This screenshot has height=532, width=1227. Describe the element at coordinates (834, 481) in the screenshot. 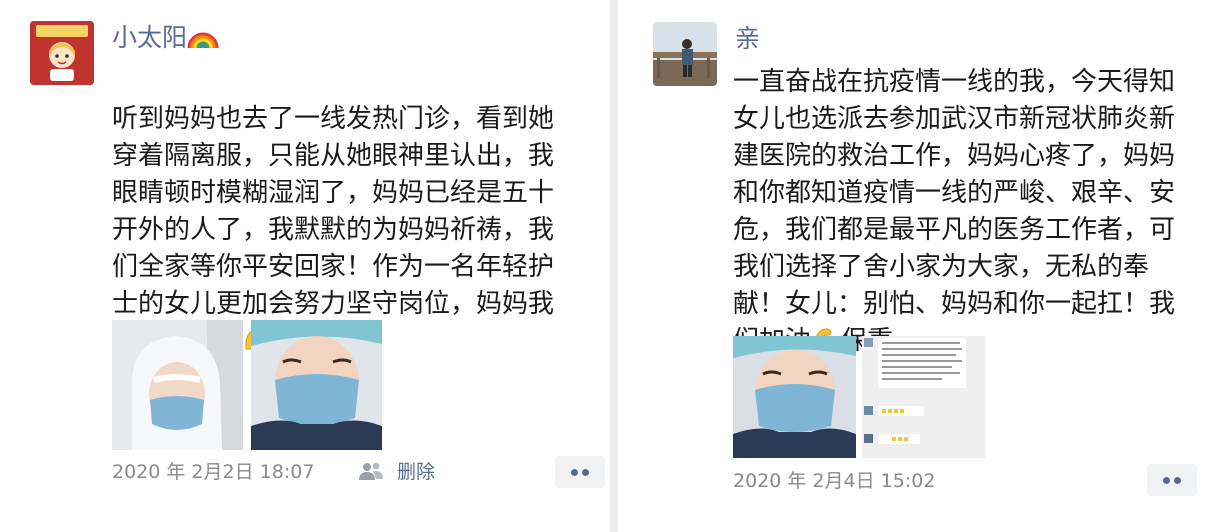

I see `post-timestamp: 2020 年 2月4日 15:02` at that location.